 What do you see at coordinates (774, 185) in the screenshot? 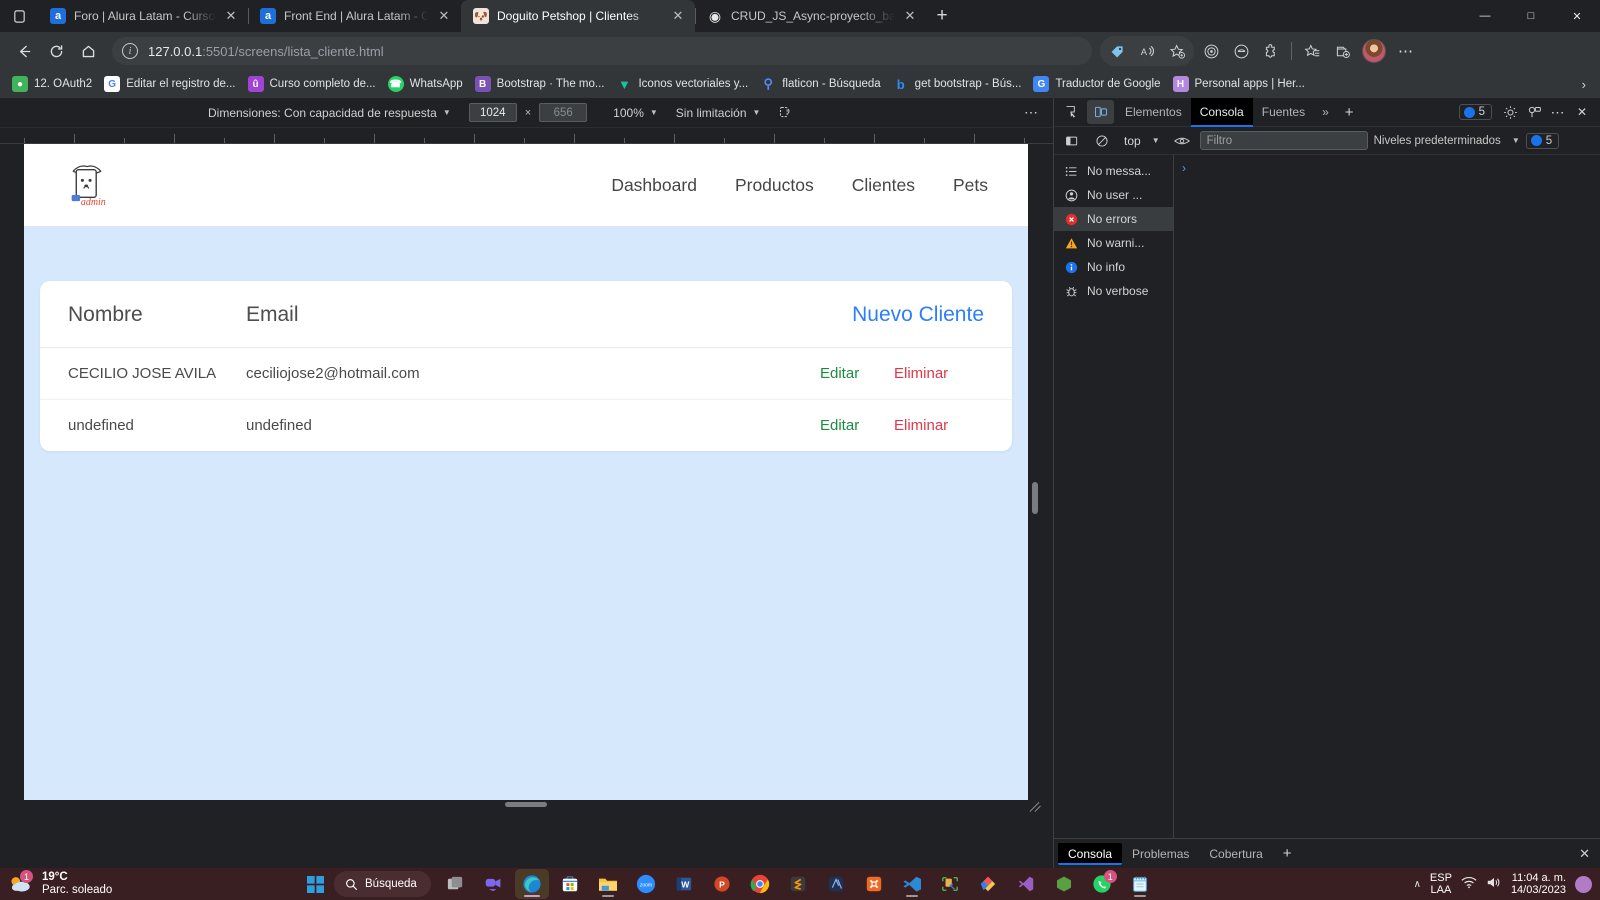
I see `nav-link-productos: Productos` at bounding box center [774, 185].